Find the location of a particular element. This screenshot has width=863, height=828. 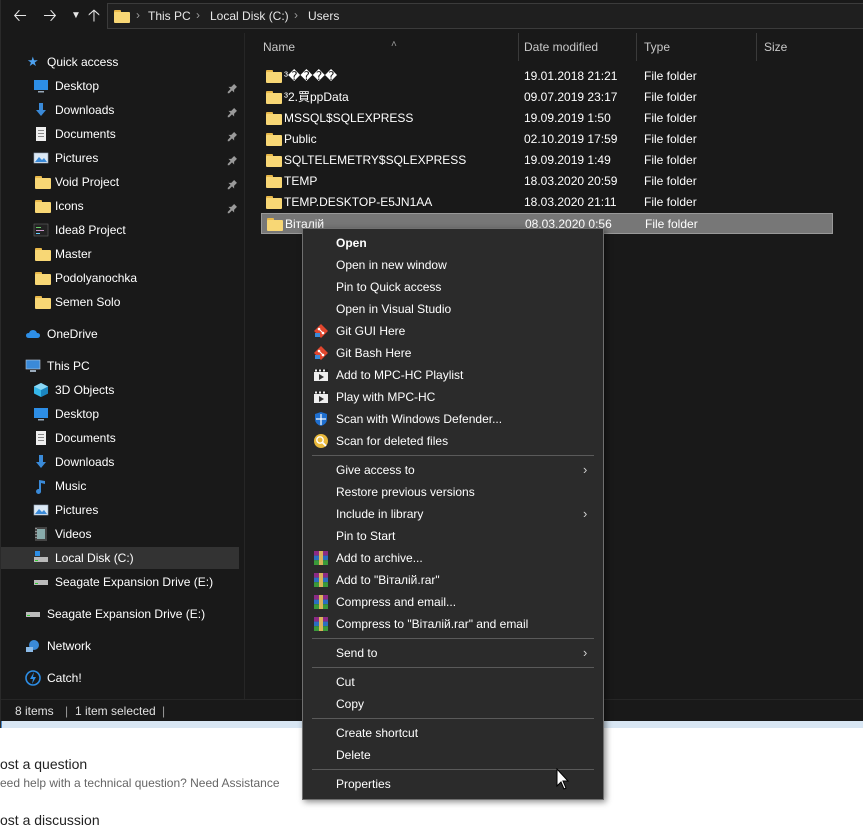

sidebar-item-master: Master is located at coordinates (120, 254).